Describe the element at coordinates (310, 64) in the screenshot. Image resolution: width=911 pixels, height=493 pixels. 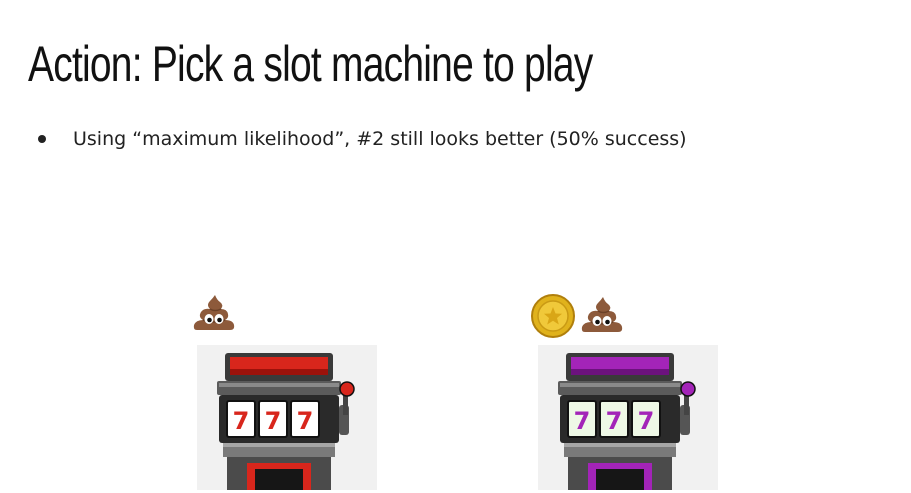
I see `slide-title: Action: Pick a slot machine to play` at that location.